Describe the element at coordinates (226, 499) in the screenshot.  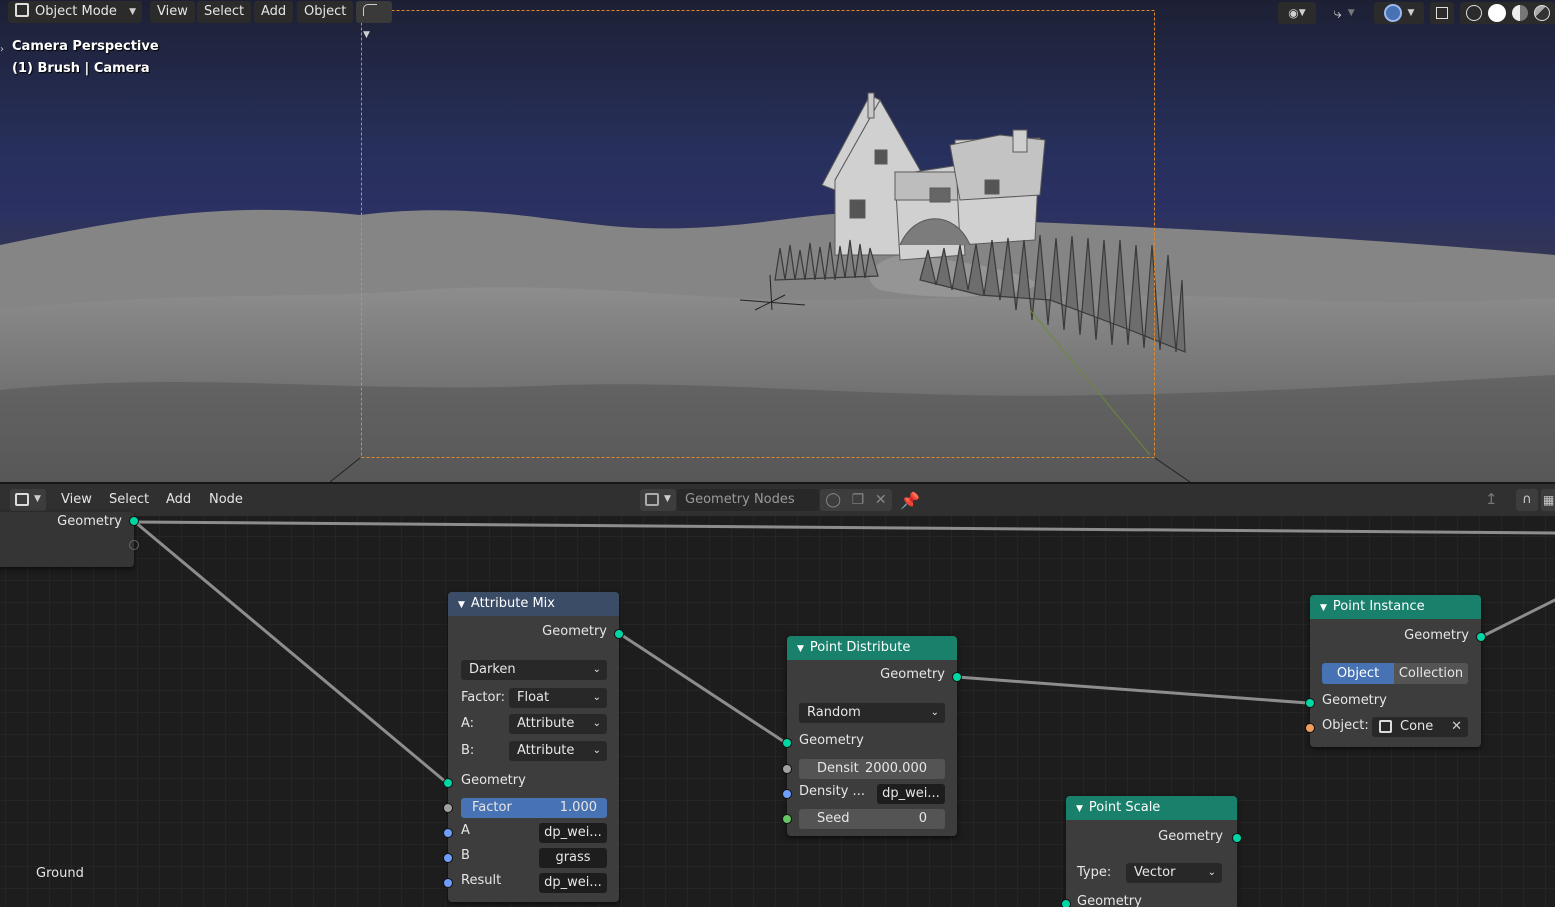
I see `node-menu-node: Node` at that location.